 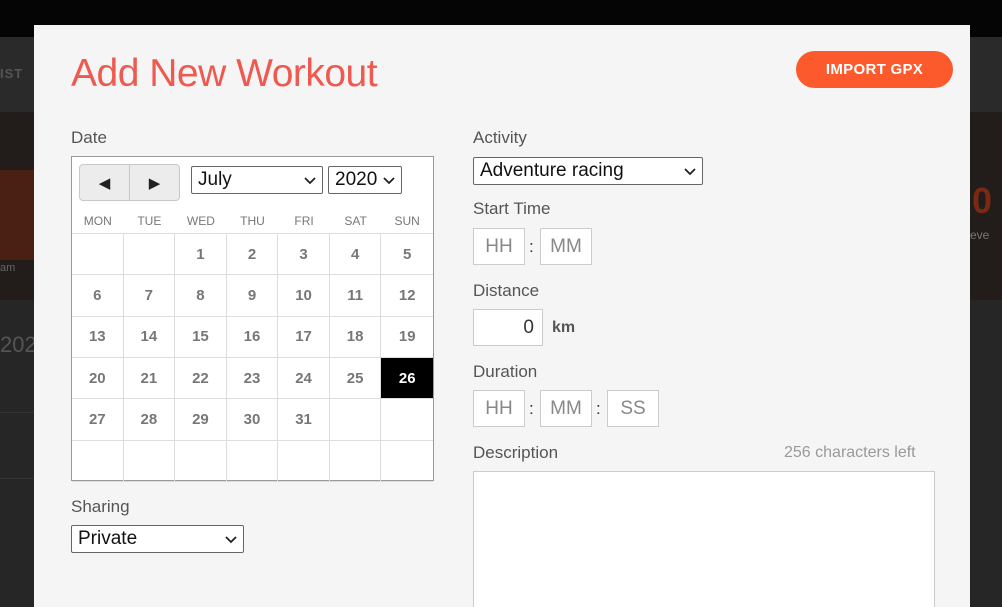 I want to click on calendar-day: 14, so click(x=149, y=337).